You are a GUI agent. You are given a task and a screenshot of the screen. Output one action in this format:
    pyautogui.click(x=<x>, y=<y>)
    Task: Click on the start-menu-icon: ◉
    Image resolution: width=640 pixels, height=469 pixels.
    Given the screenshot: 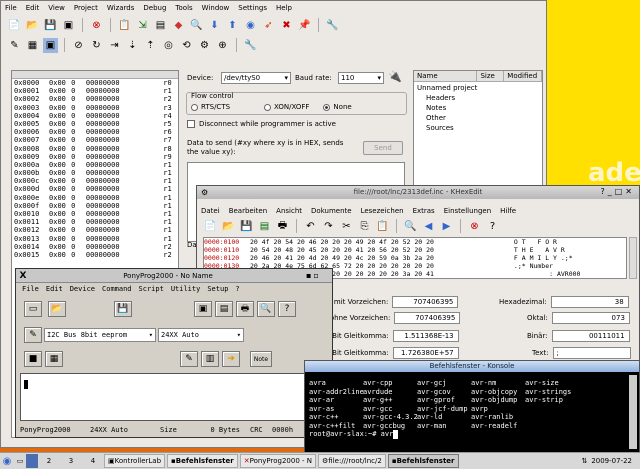 What is the action you would take?
    pyautogui.click(x=7, y=461)
    